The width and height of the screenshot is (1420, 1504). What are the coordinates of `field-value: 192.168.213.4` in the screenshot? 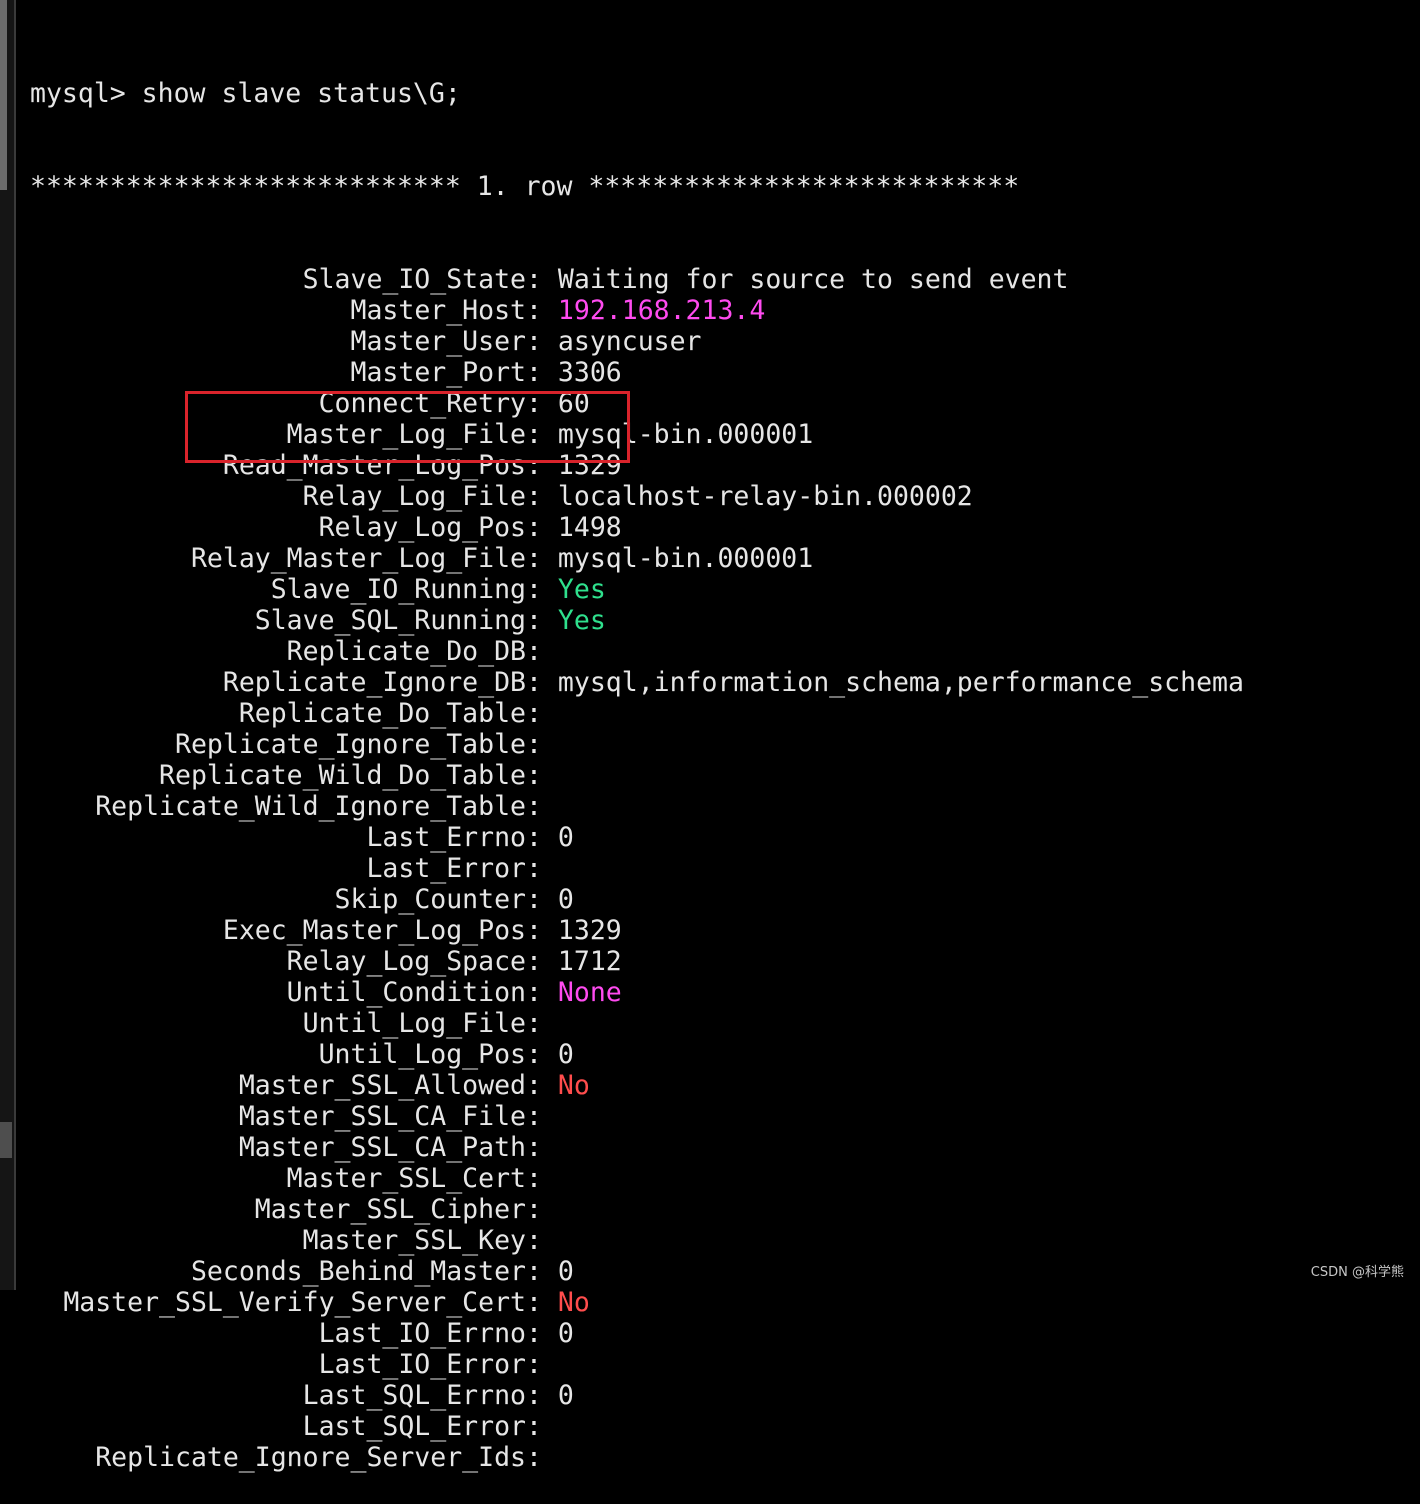 It's located at (661, 310).